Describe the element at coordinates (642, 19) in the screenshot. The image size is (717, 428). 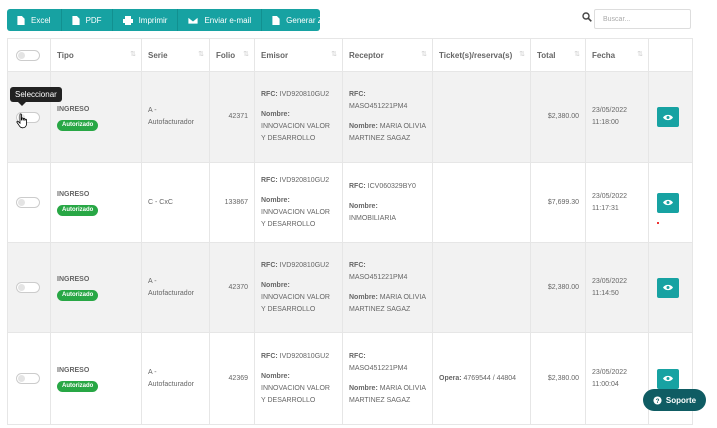
I see `search-input` at that location.